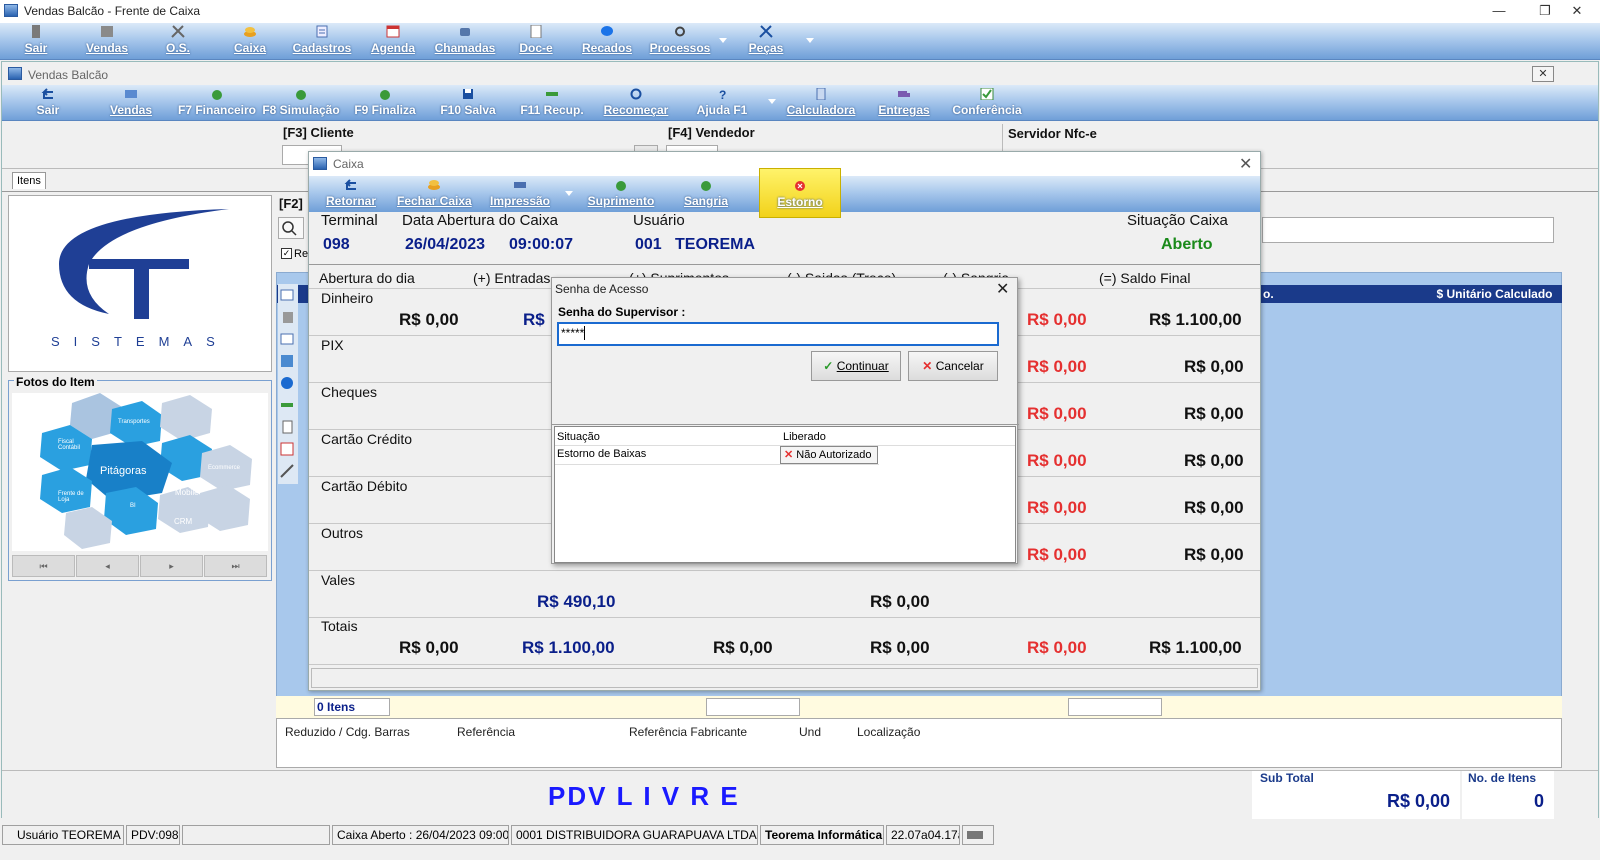  I want to click on menu-chamadas: Chamadas, so click(465, 41).